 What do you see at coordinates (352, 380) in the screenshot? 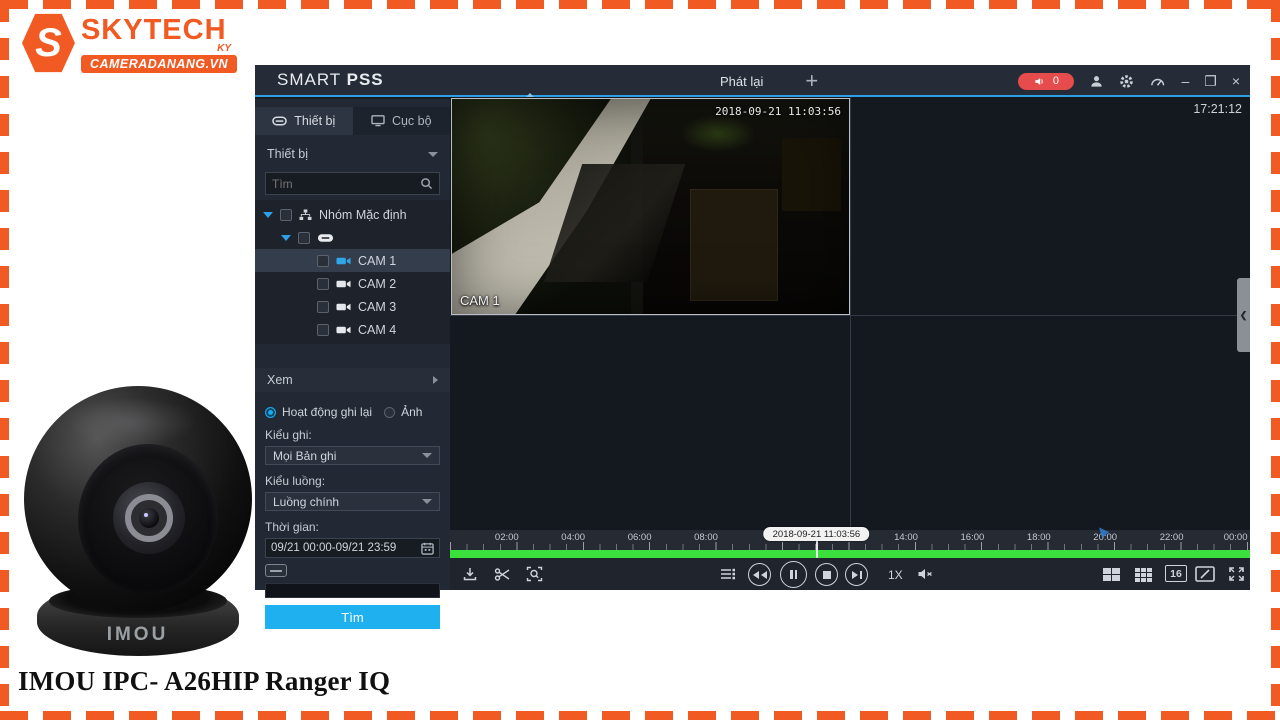
I see `view-section-header: Xem` at bounding box center [352, 380].